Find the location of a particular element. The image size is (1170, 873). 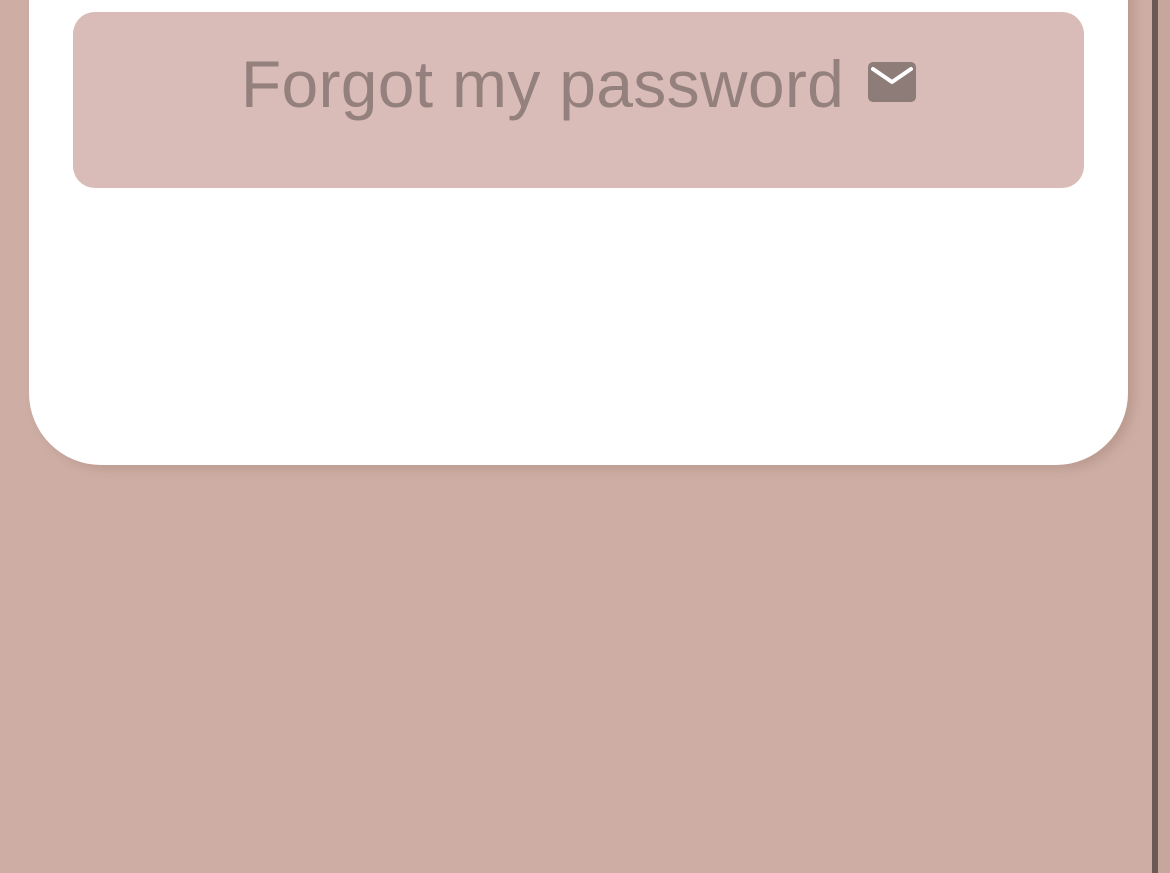

forgot-password-label: Forgot my password is located at coordinates (542, 84).